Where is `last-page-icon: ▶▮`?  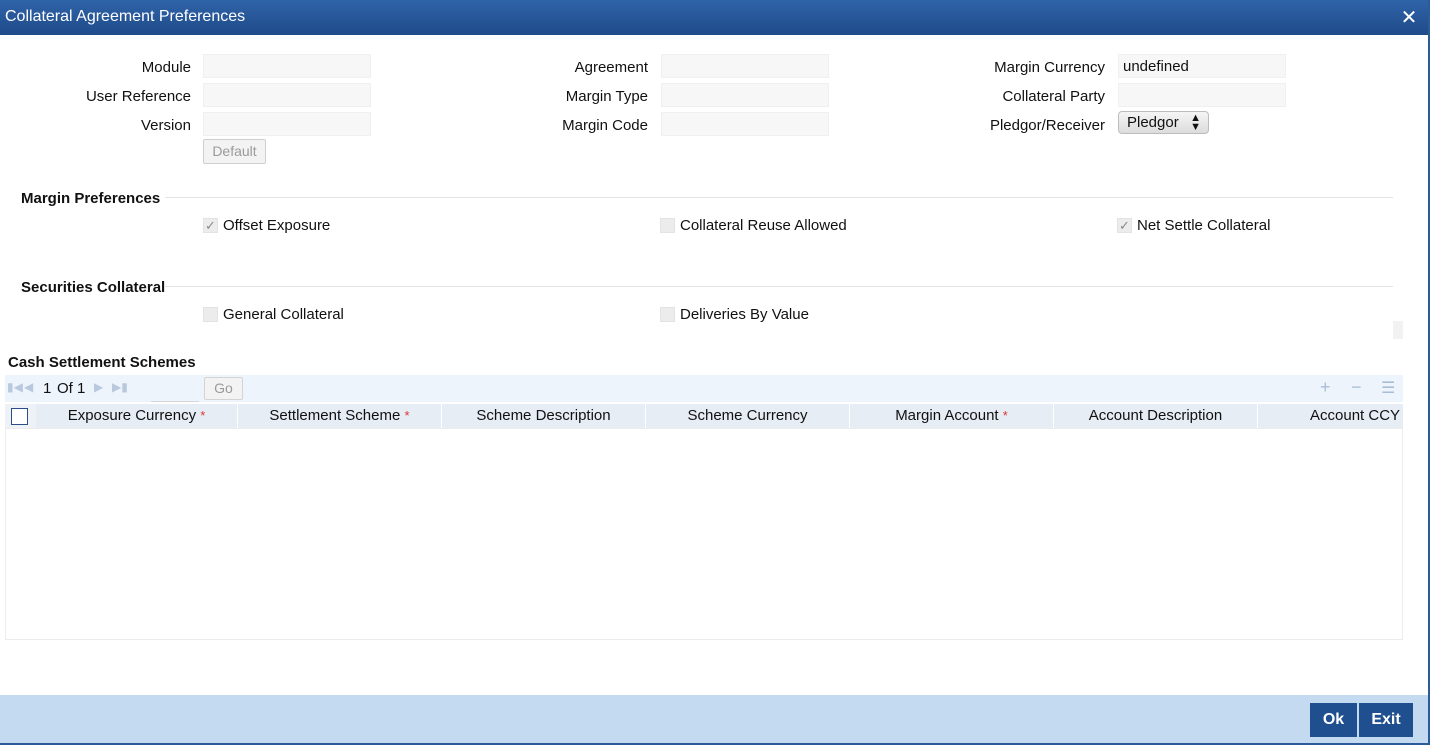 last-page-icon: ▶▮ is located at coordinates (120, 387).